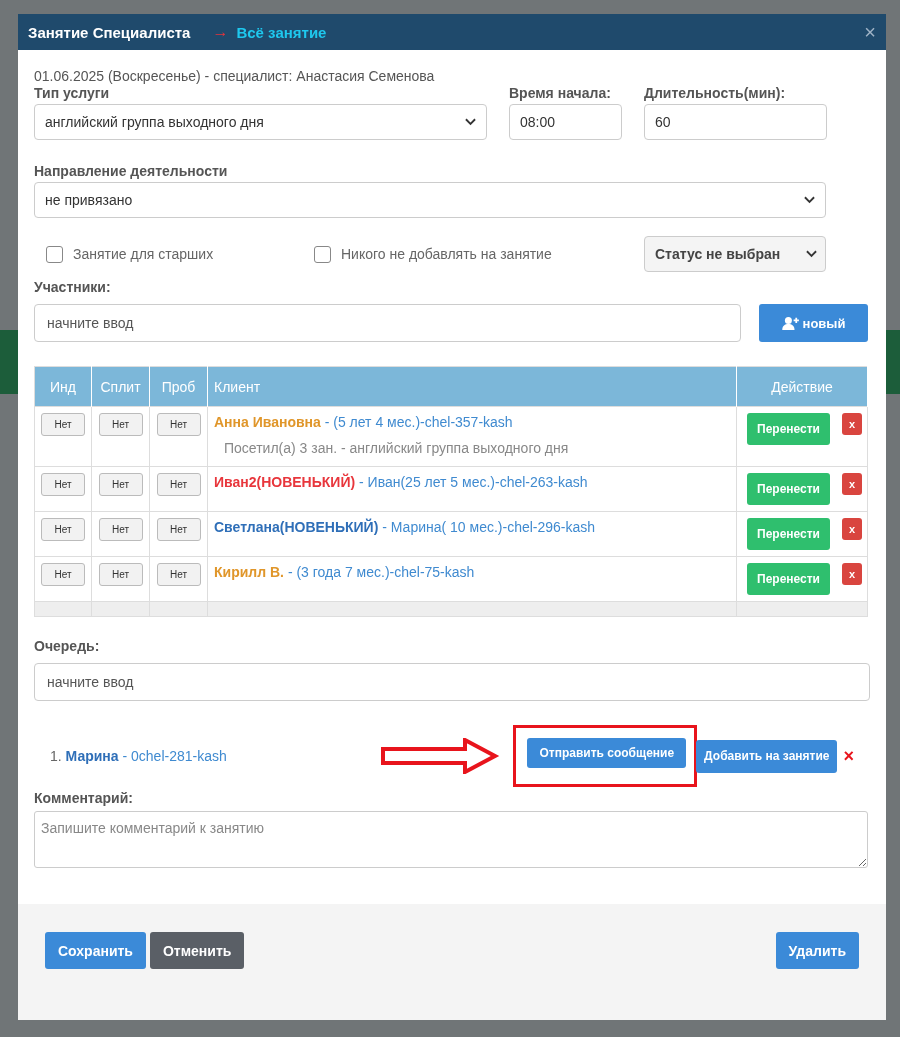  Describe the element at coordinates (817, 950) in the screenshot. I see `delete-lesson-button: Удалить` at that location.